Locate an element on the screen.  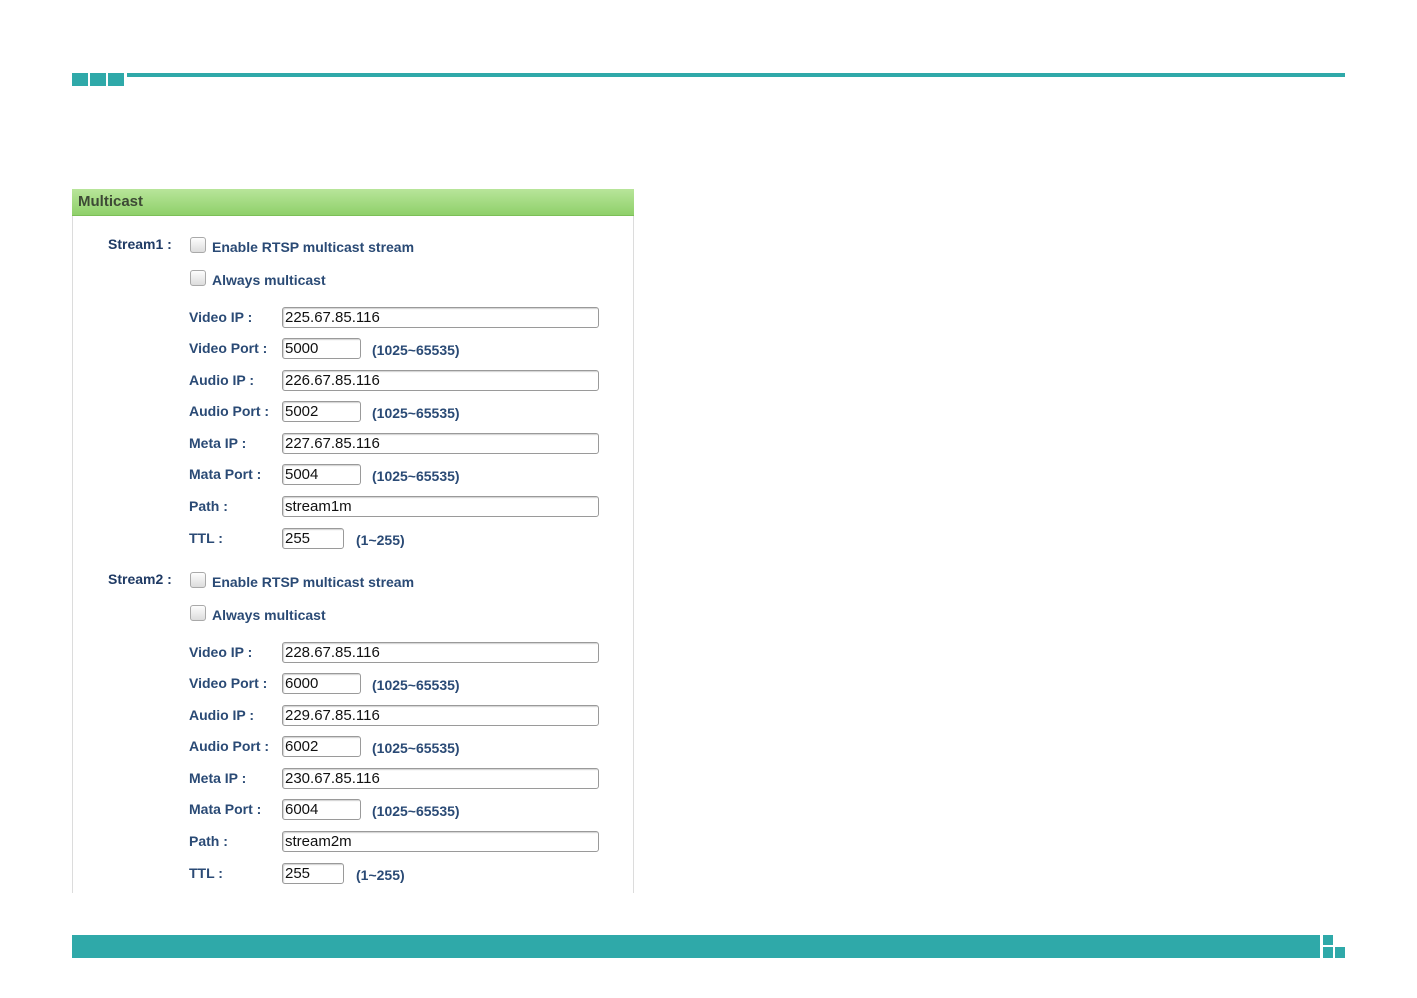
footer-bar is located at coordinates (696, 946).